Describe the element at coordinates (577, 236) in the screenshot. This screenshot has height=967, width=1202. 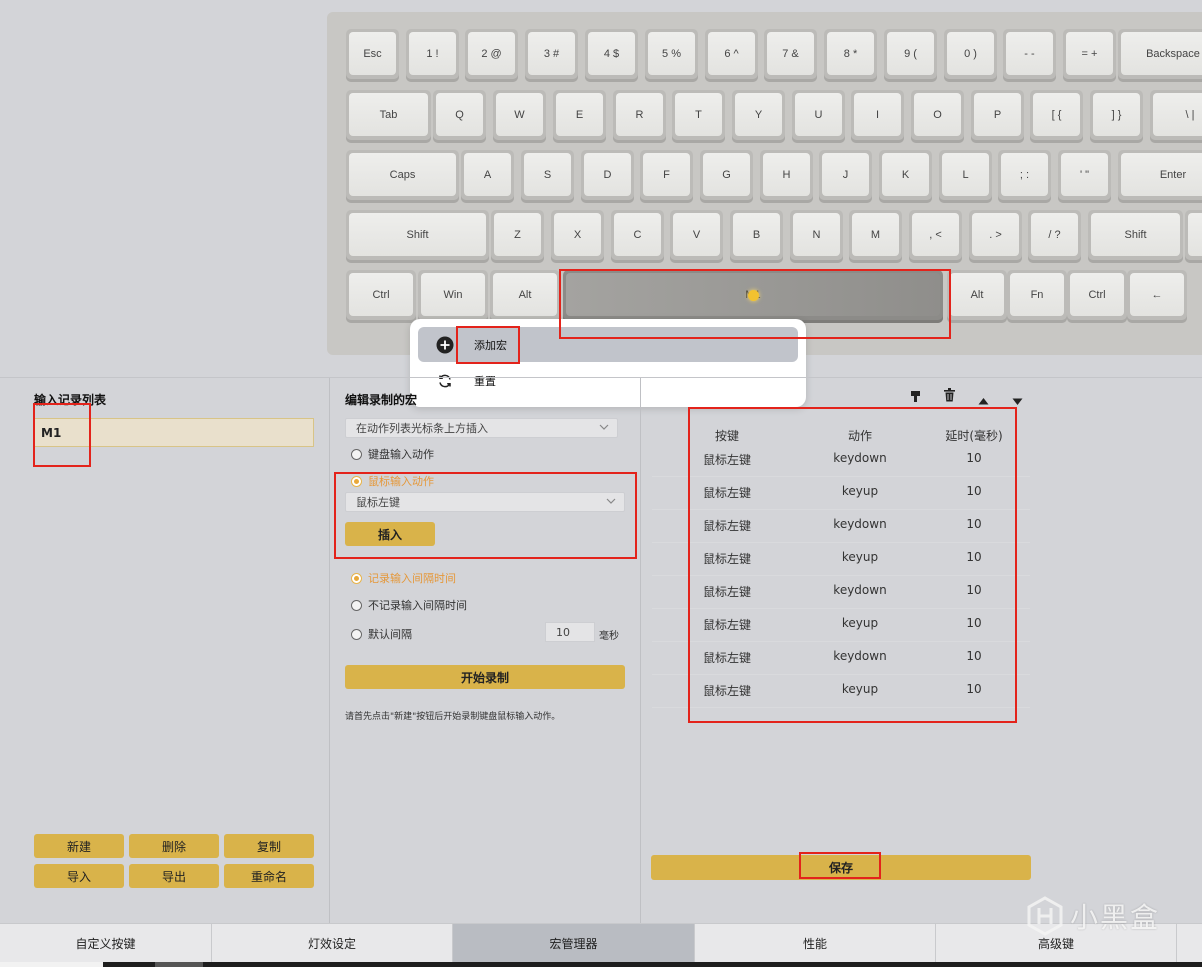
I see `key-x: X` at that location.